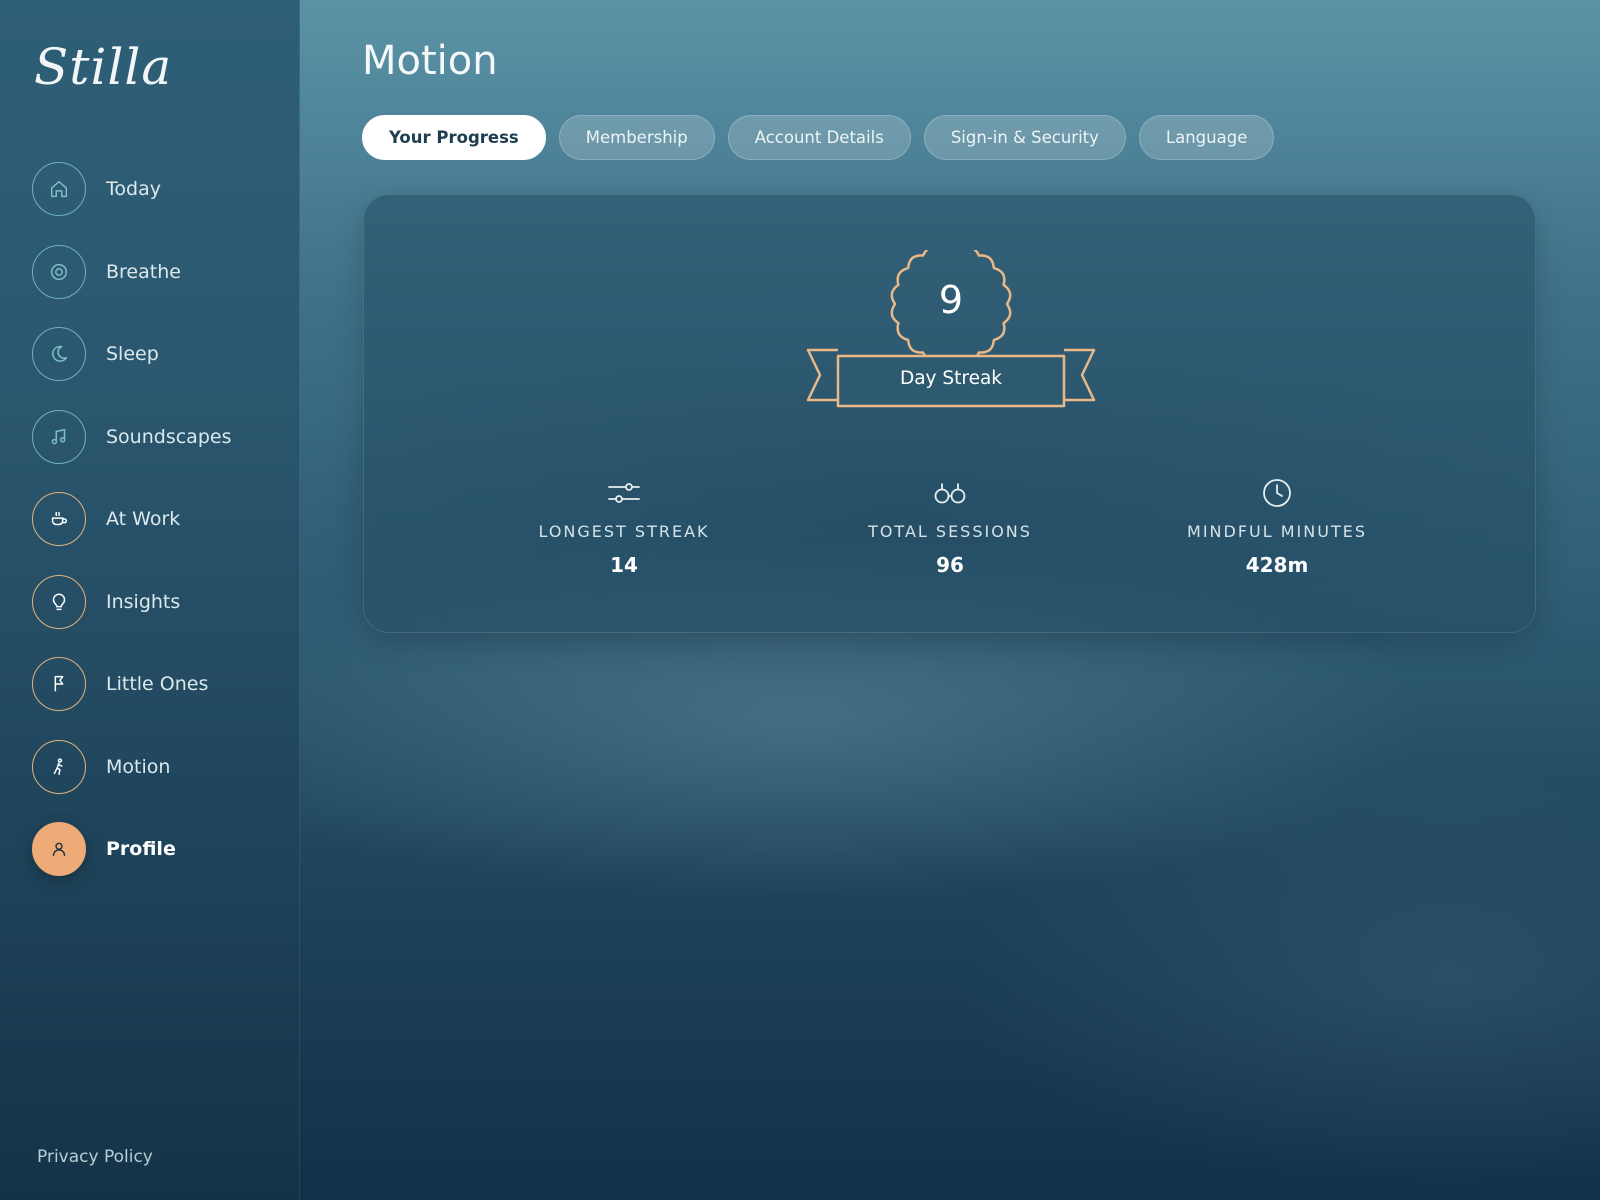 Image resolution: width=1600 pixels, height=1200 pixels. I want to click on sidebar-item-breathe: Breathe, so click(131, 271).